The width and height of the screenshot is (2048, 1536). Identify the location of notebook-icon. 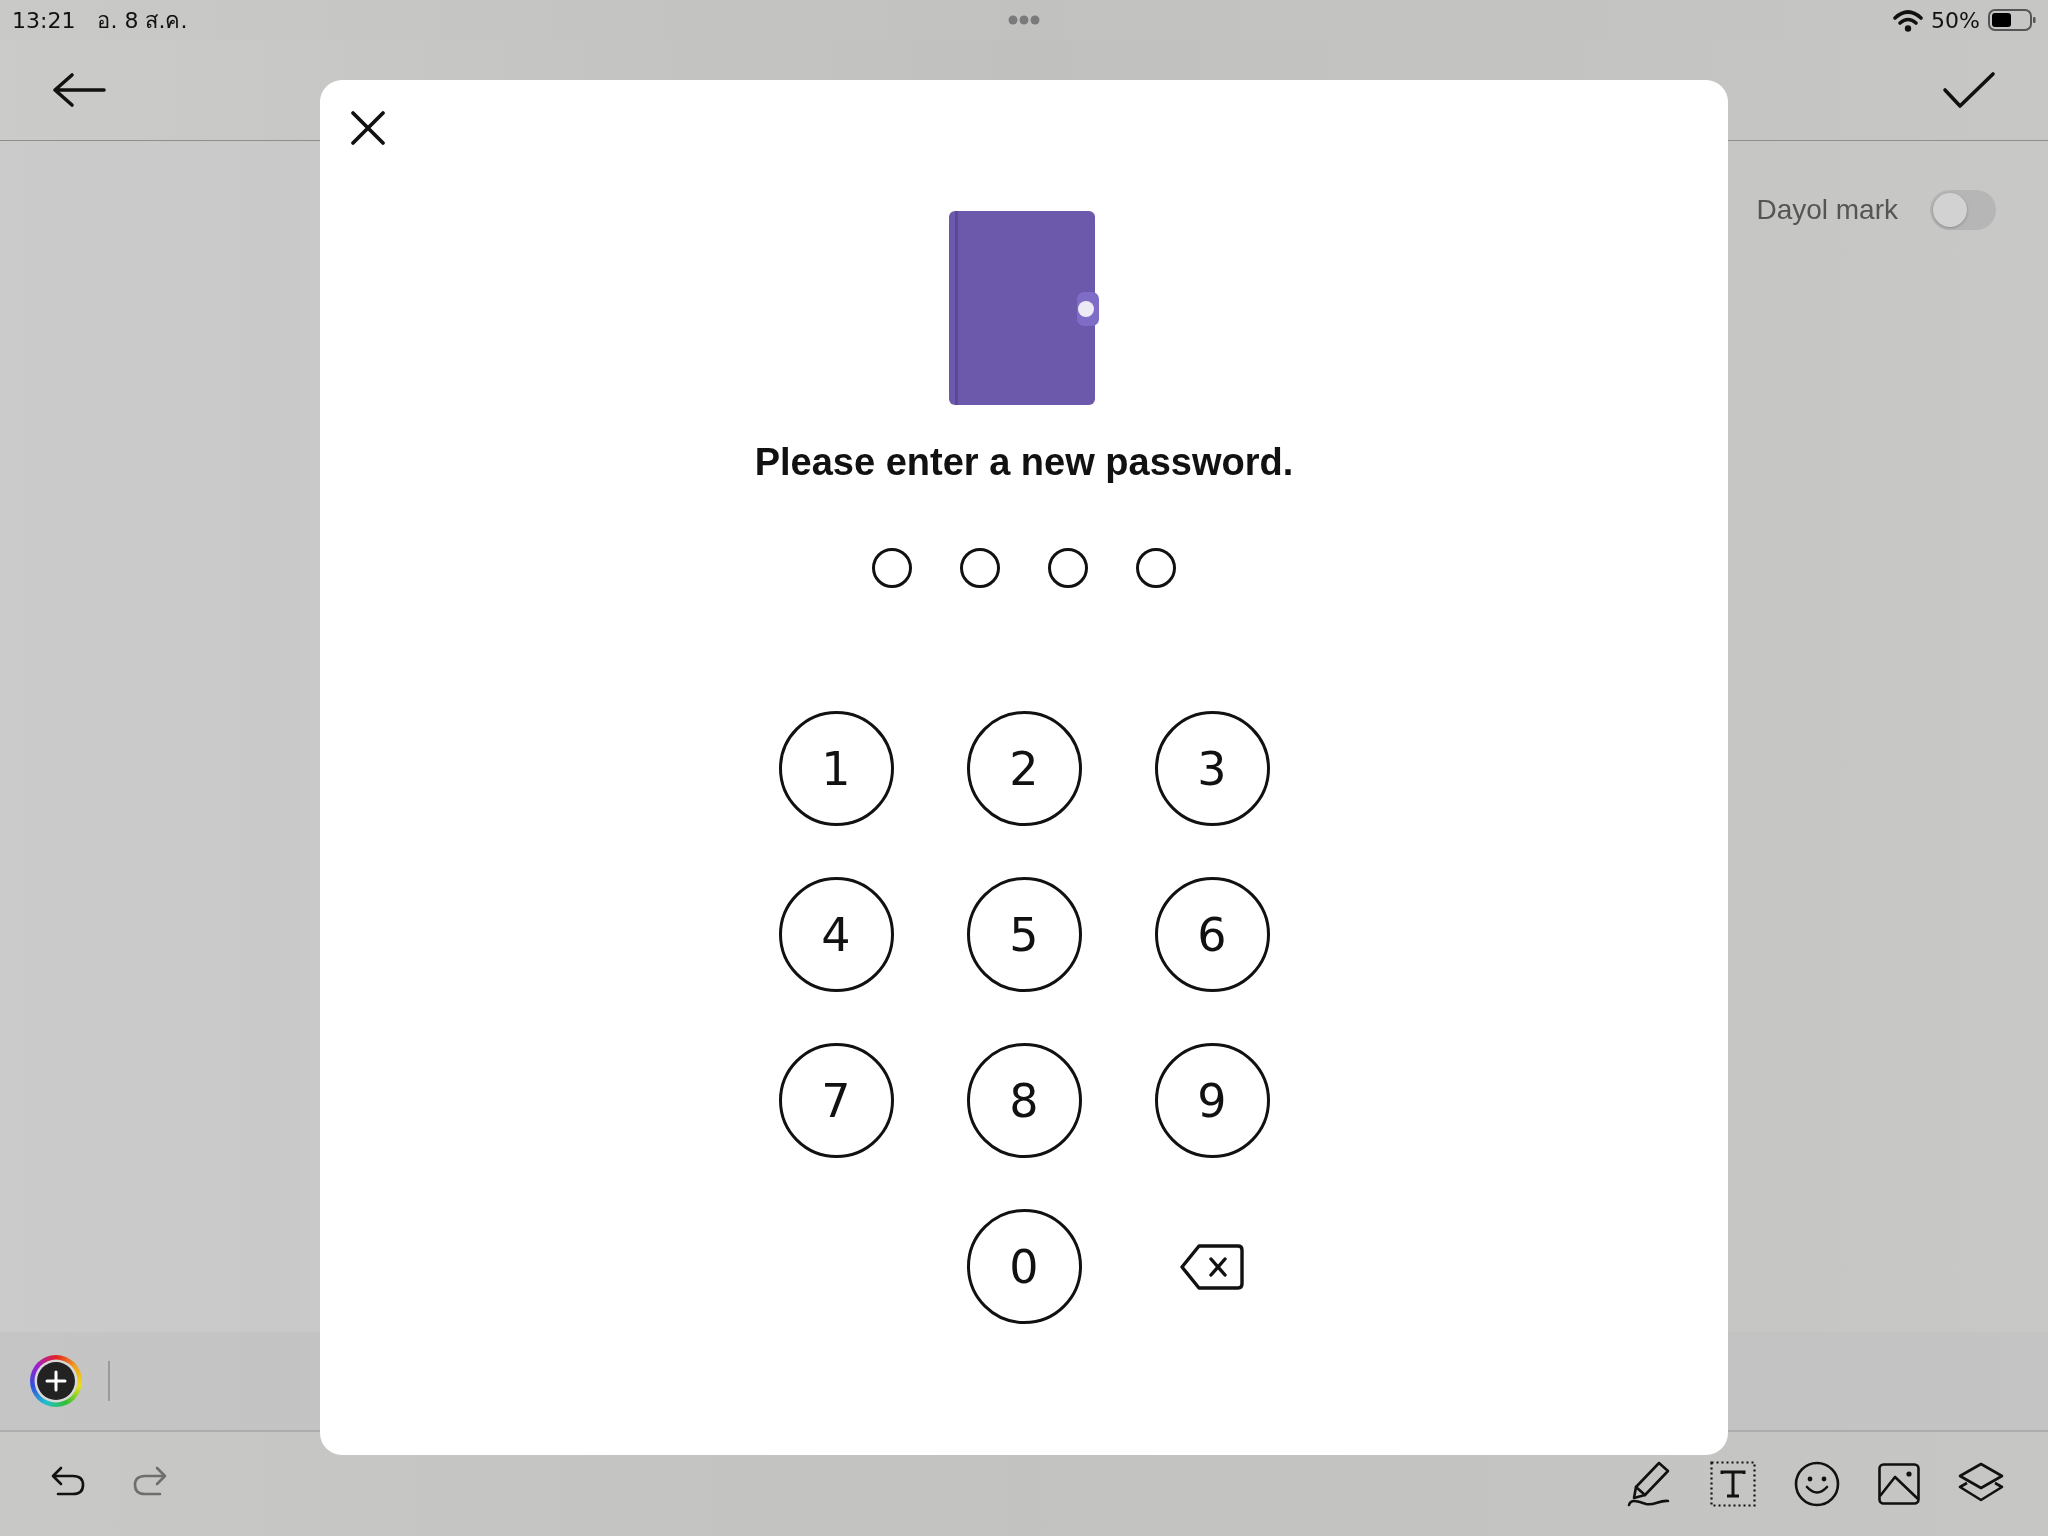
(1024, 308).